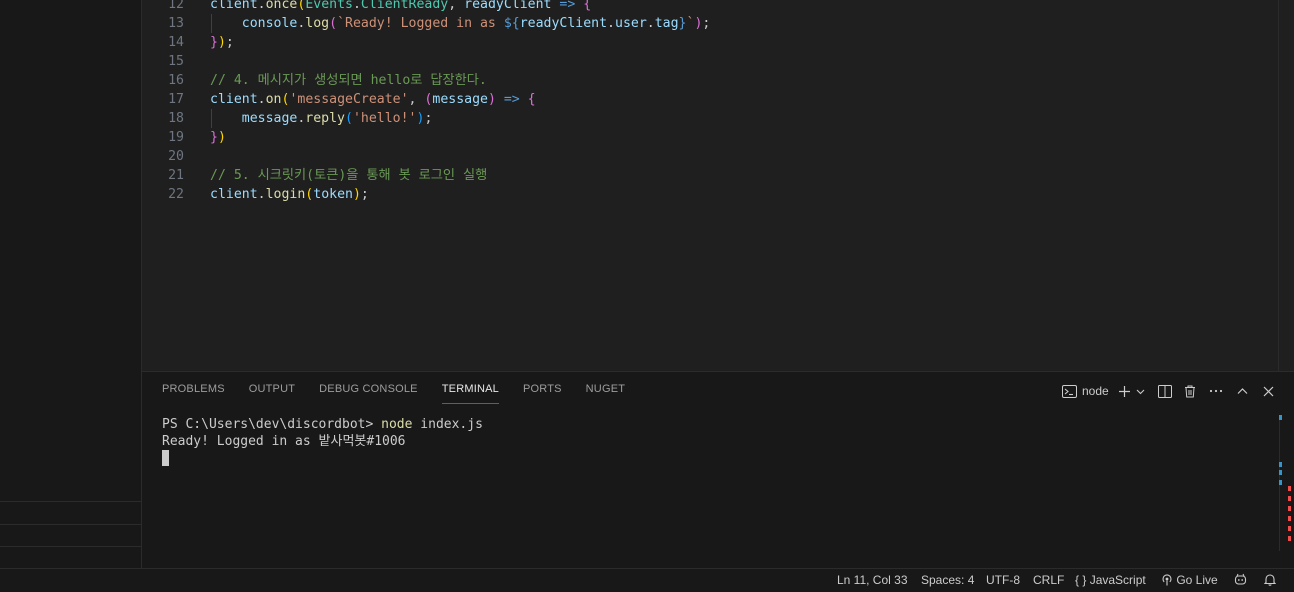 The image size is (1294, 592). Describe the element at coordinates (1048, 580) in the screenshot. I see `line-ending: CRLF` at that location.